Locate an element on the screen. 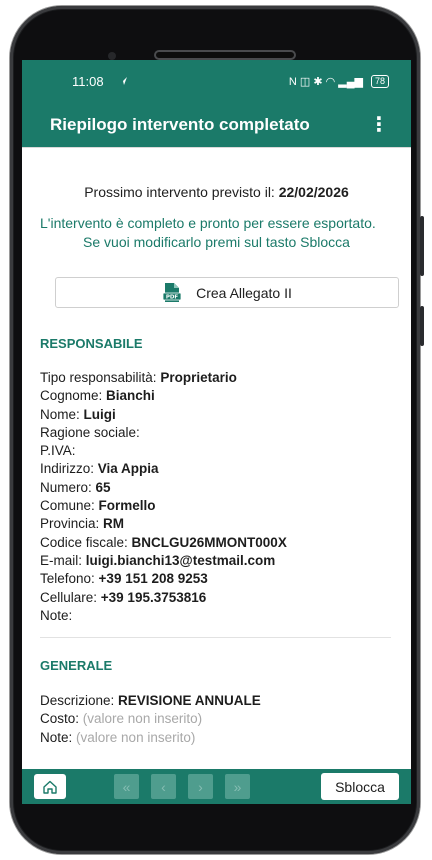  field-value: 65 is located at coordinates (103, 487).